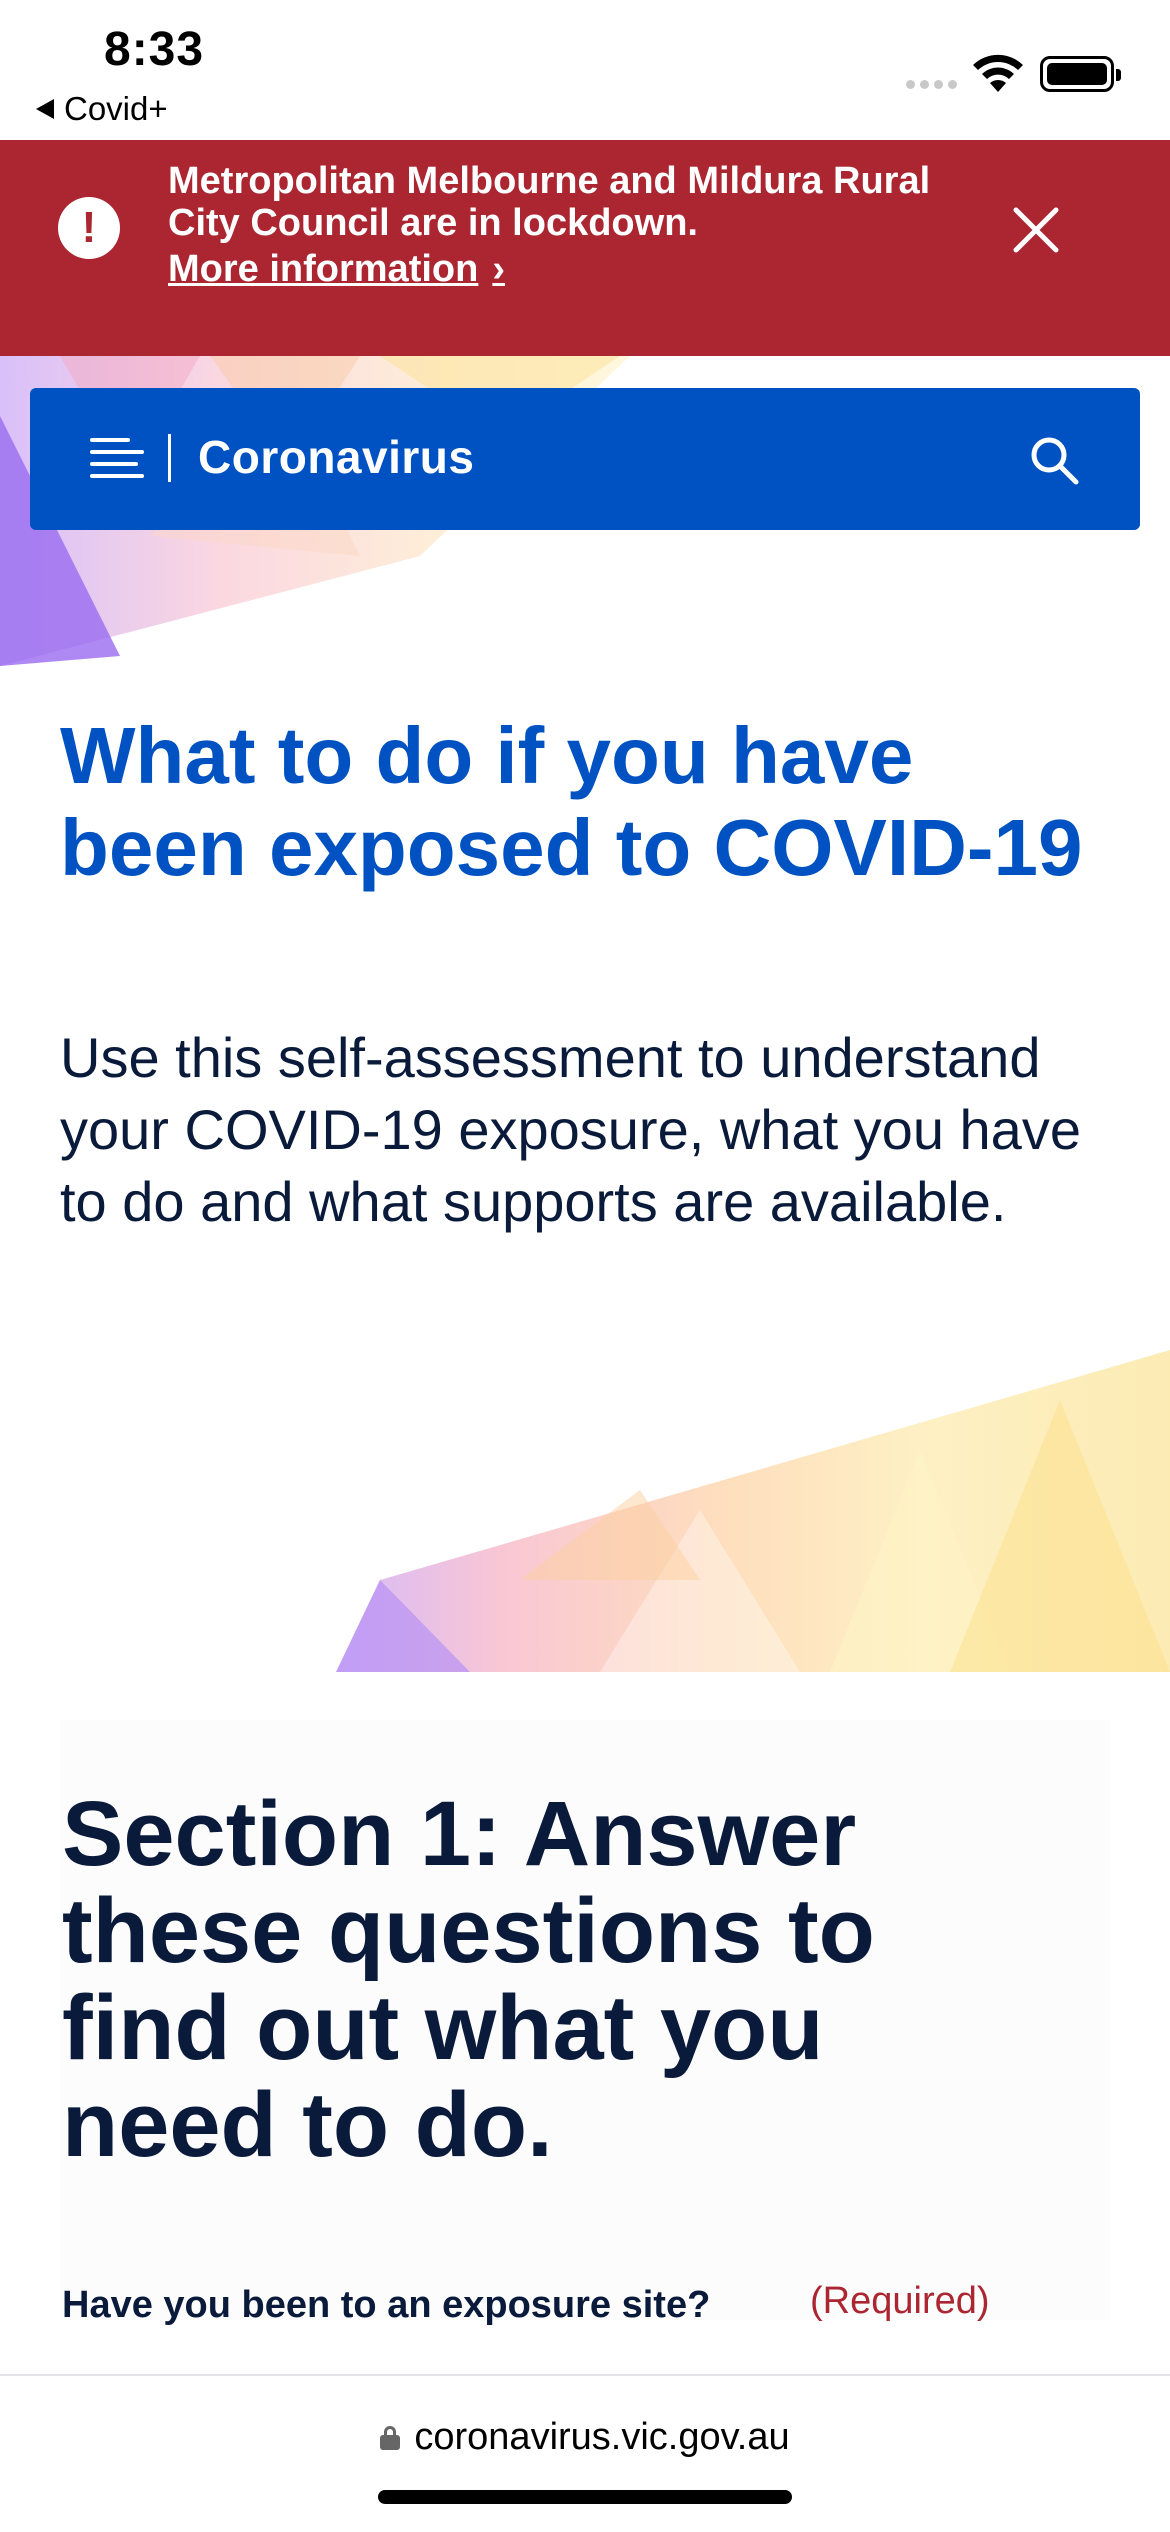  I want to click on back-app-label: Covid+, so click(116, 108).